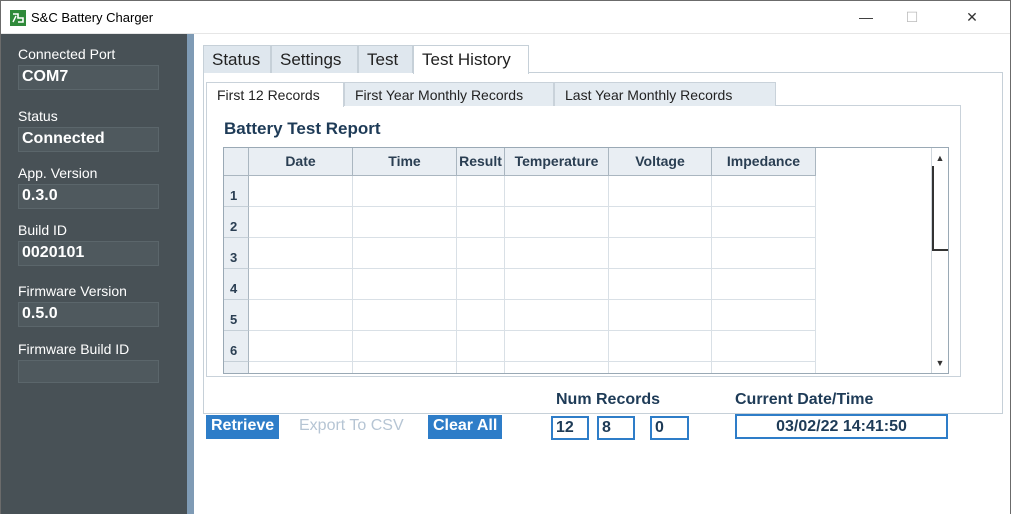 The height and width of the screenshot is (514, 1011). What do you see at coordinates (471, 59) in the screenshot?
I see `tab-test-history: Test History` at bounding box center [471, 59].